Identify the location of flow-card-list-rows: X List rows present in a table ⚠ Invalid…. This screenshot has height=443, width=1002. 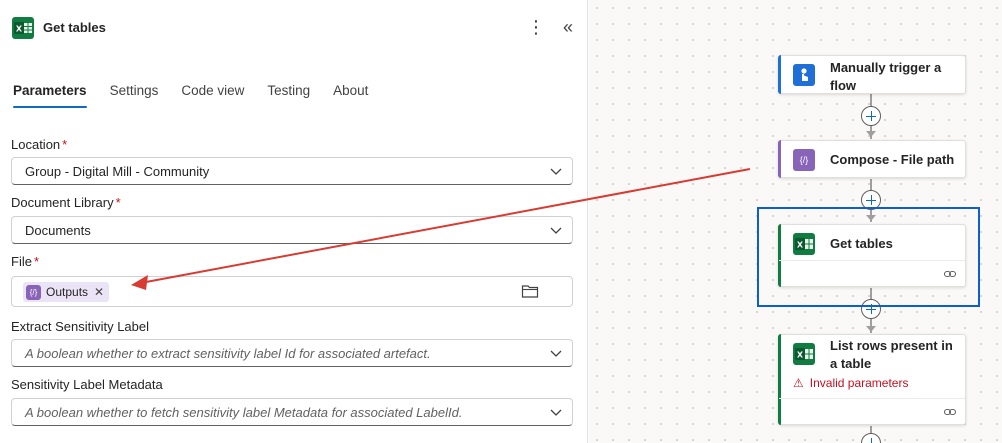
(872, 379).